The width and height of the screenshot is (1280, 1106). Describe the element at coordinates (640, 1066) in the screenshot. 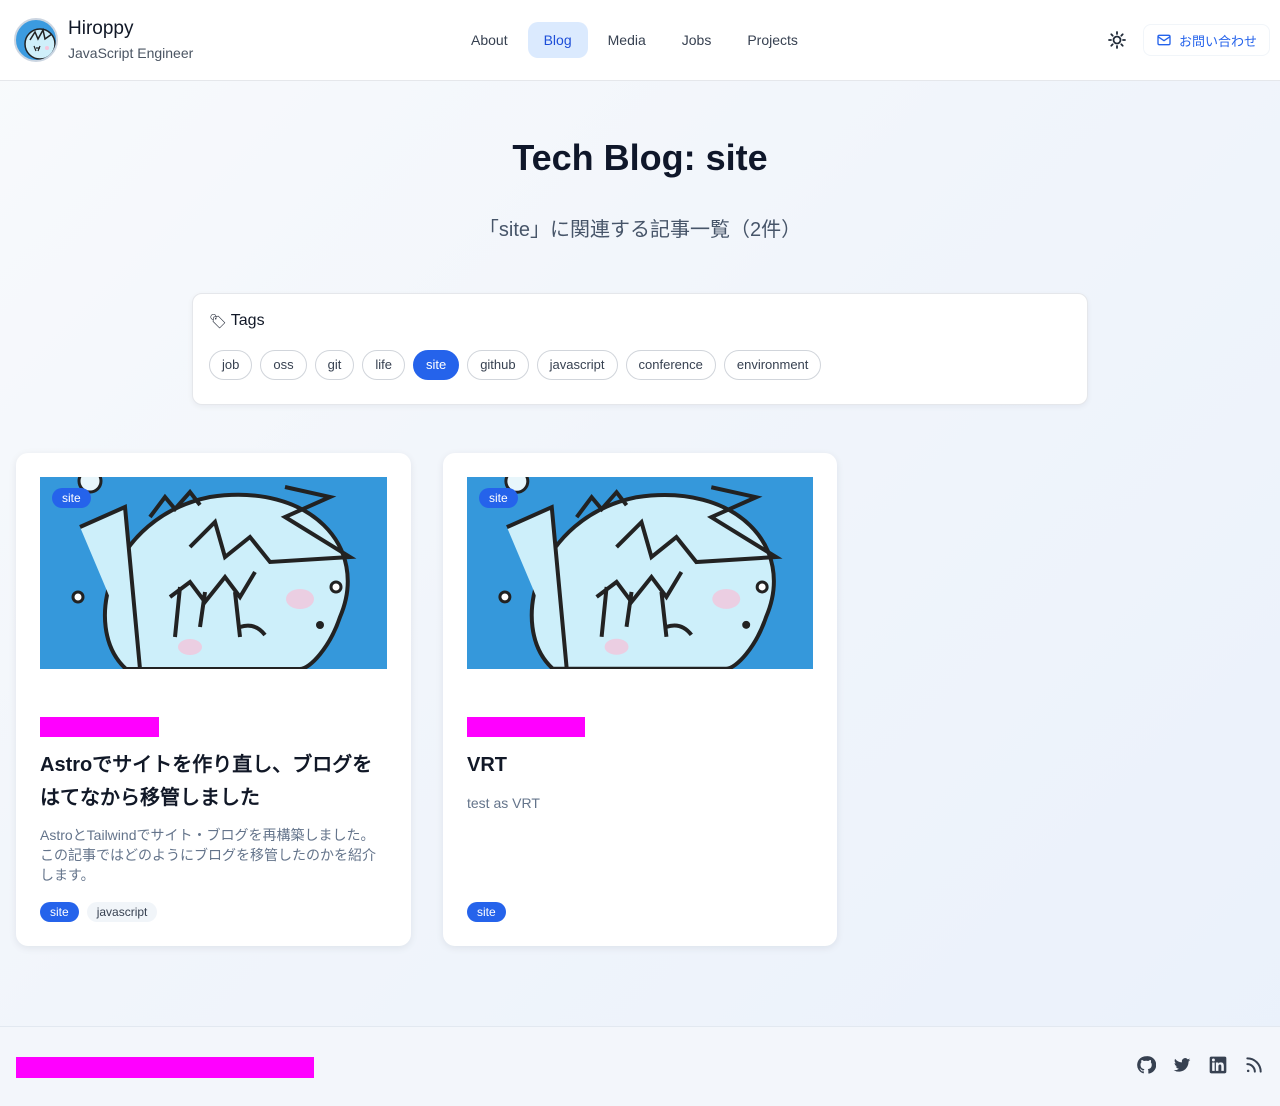

I see `site-footer` at that location.